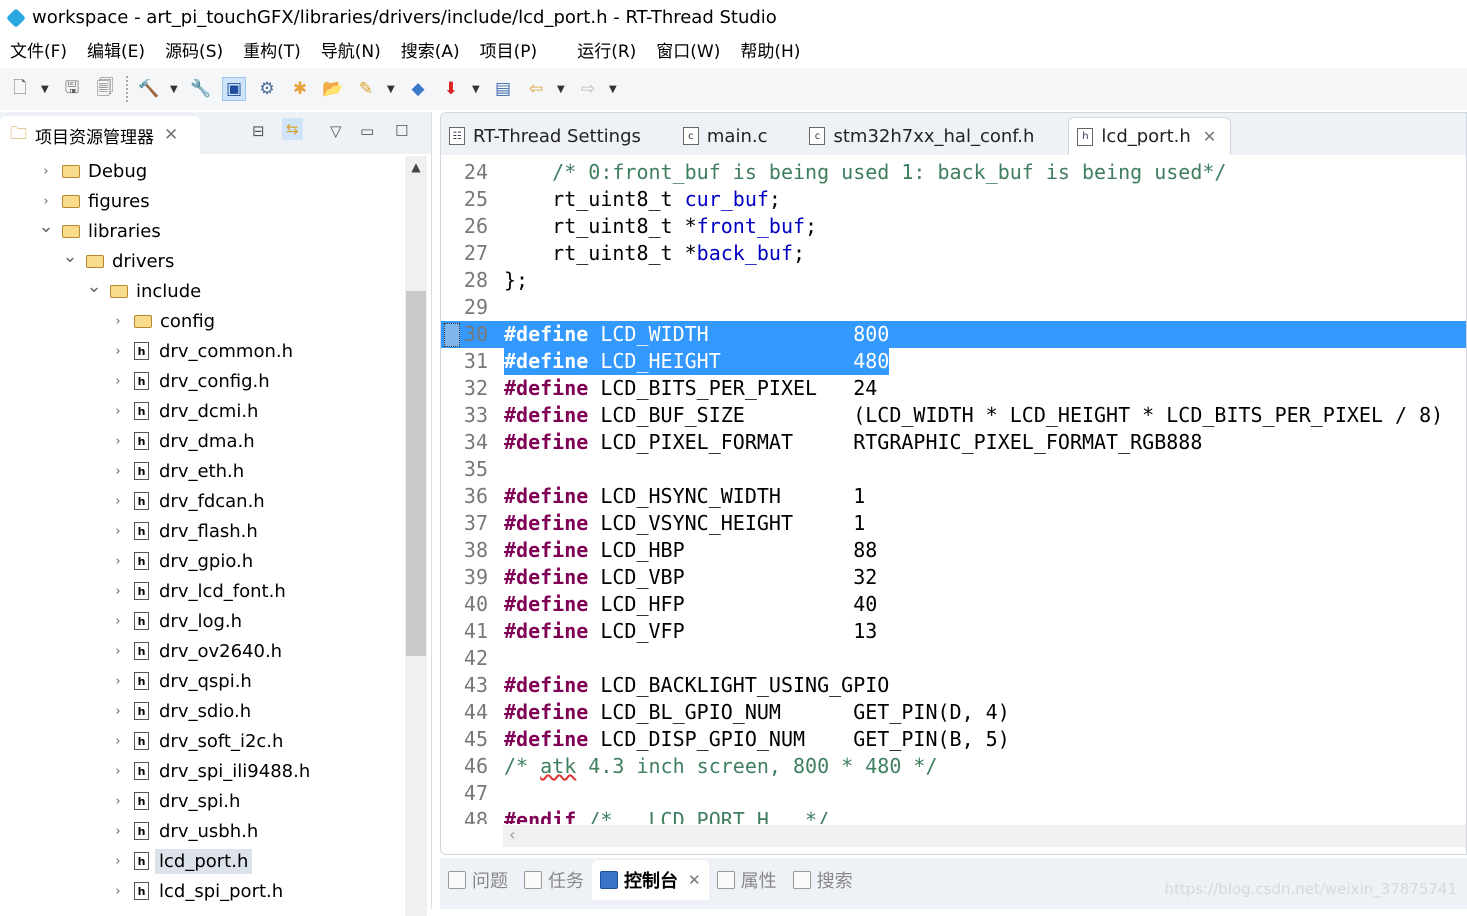  What do you see at coordinates (202, 621) in the screenshot?
I see `tree-item: › h drv_log.h` at bounding box center [202, 621].